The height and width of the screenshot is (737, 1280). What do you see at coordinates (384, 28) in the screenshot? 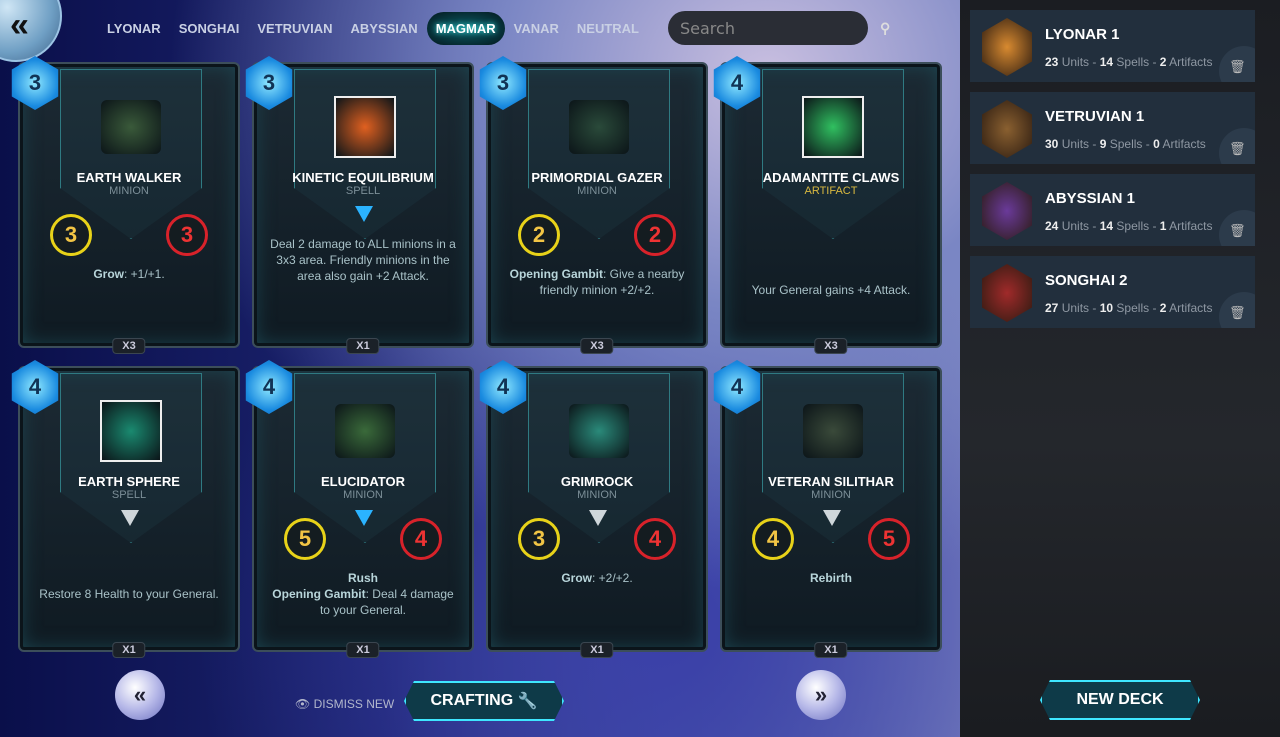
I see `tab-abyssian: ABYSSIAN` at bounding box center [384, 28].